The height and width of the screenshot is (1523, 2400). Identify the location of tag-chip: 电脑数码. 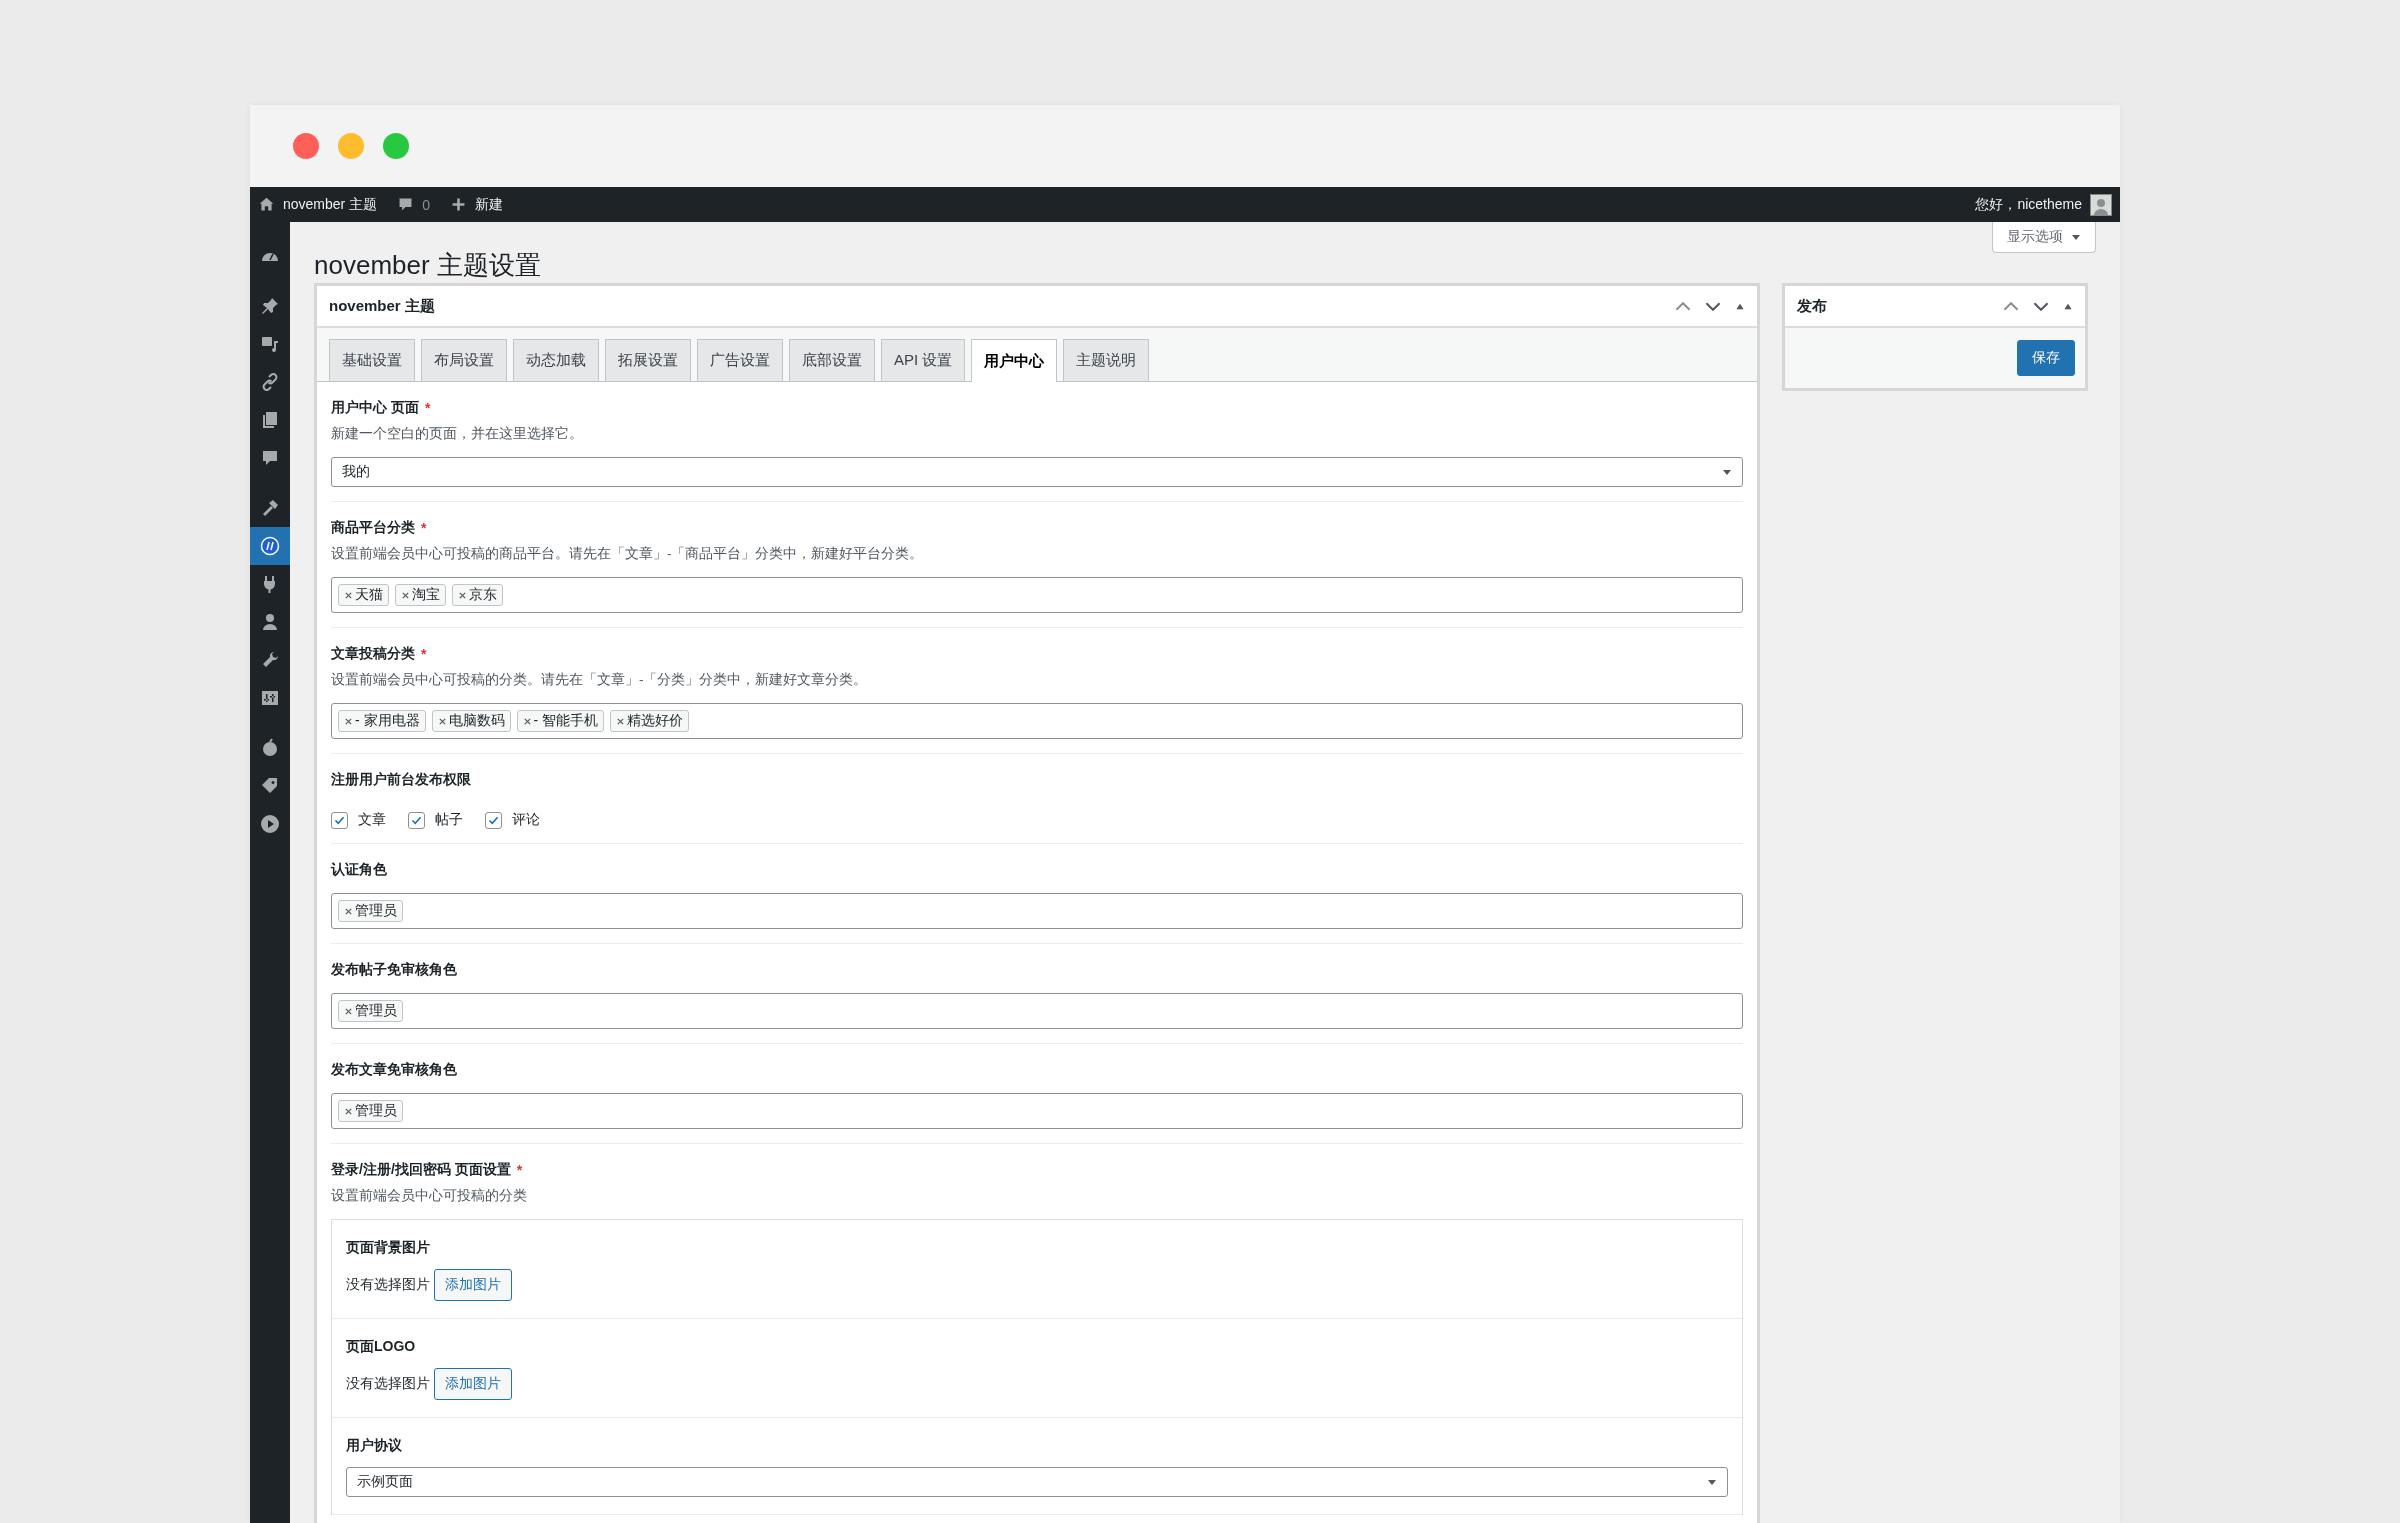
(471, 721).